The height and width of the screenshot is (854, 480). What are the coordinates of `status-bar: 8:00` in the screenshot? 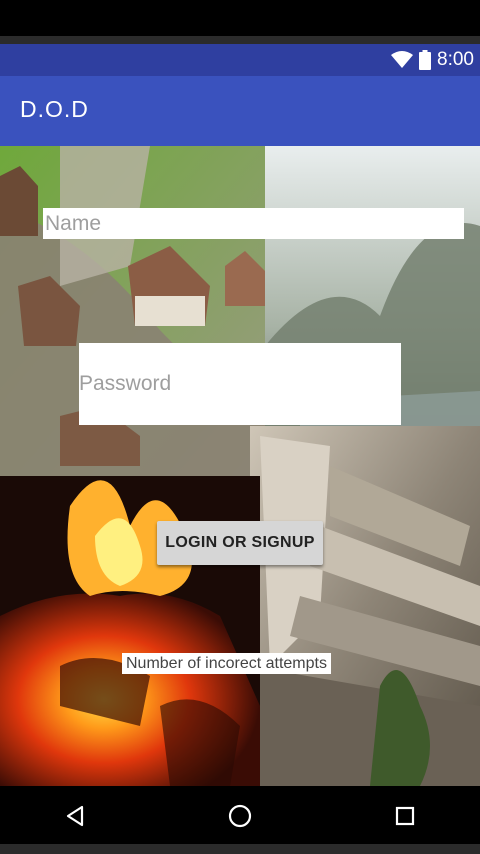 It's located at (240, 60).